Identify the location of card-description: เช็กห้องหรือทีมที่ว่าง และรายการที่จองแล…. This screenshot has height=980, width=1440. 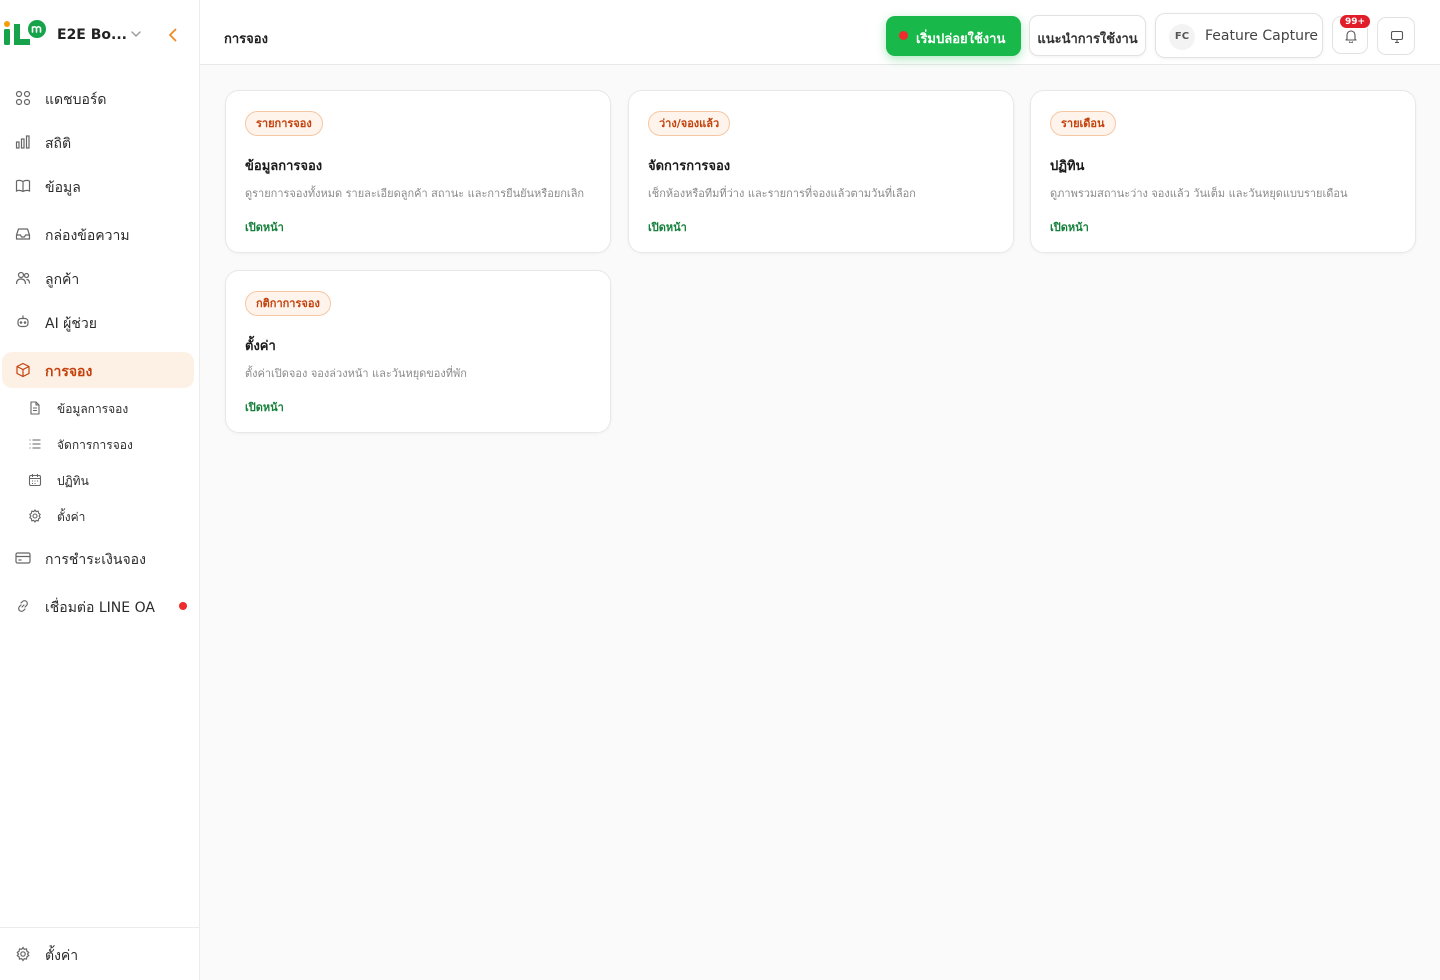
(782, 193).